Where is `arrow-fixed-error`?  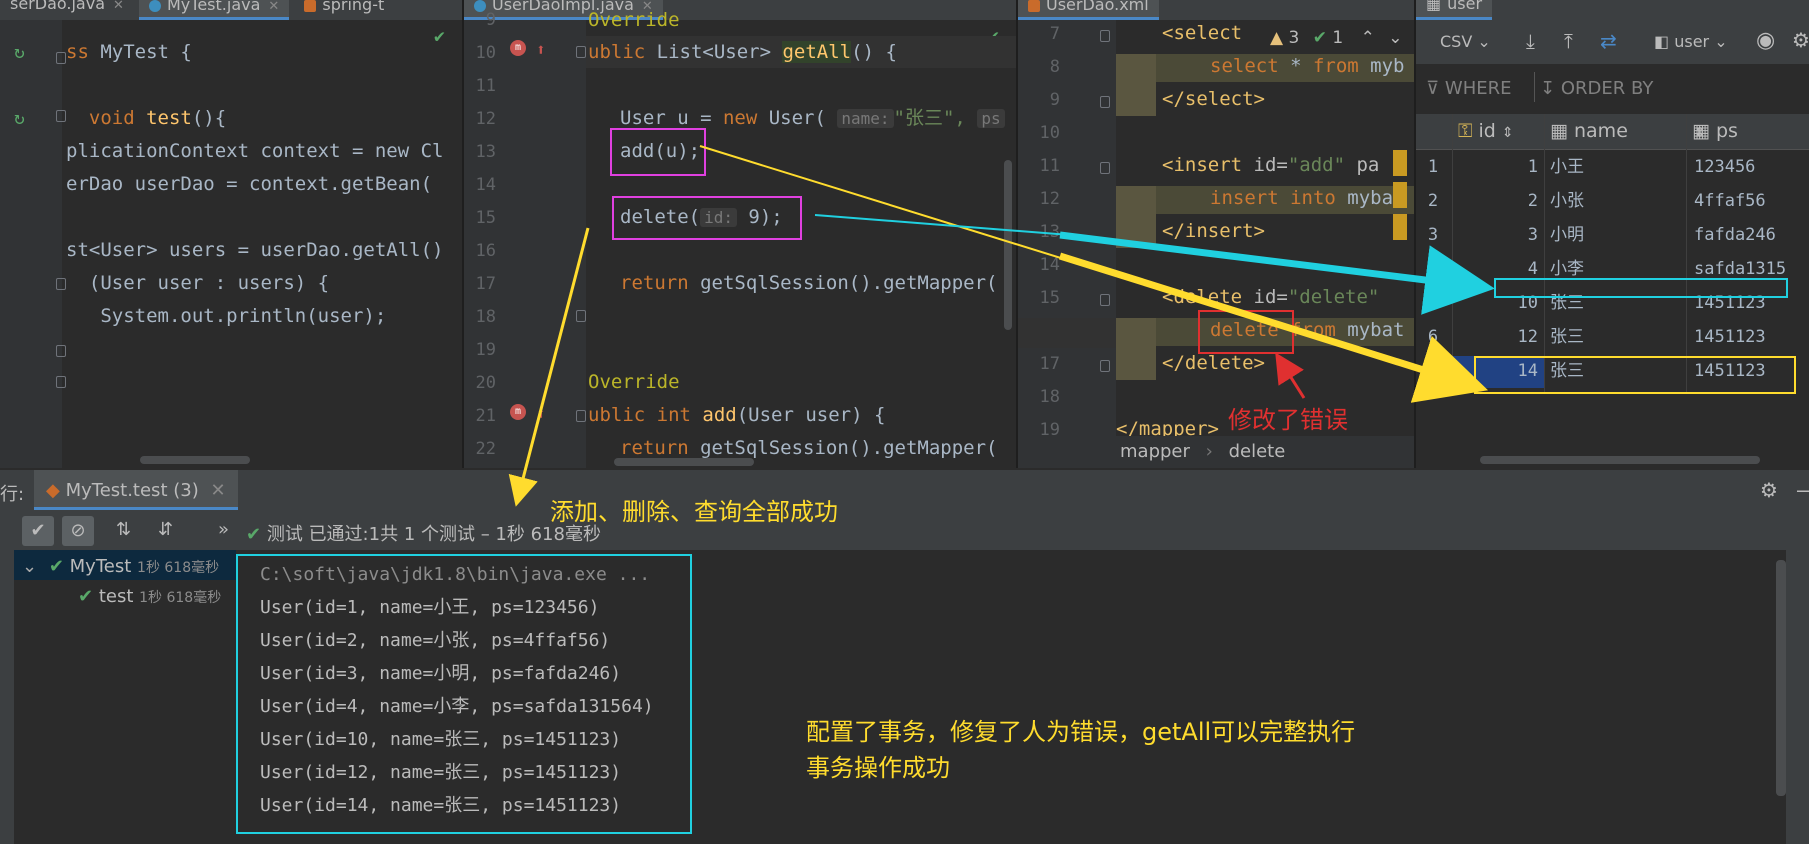 arrow-fixed-error is located at coordinates (1290, 375).